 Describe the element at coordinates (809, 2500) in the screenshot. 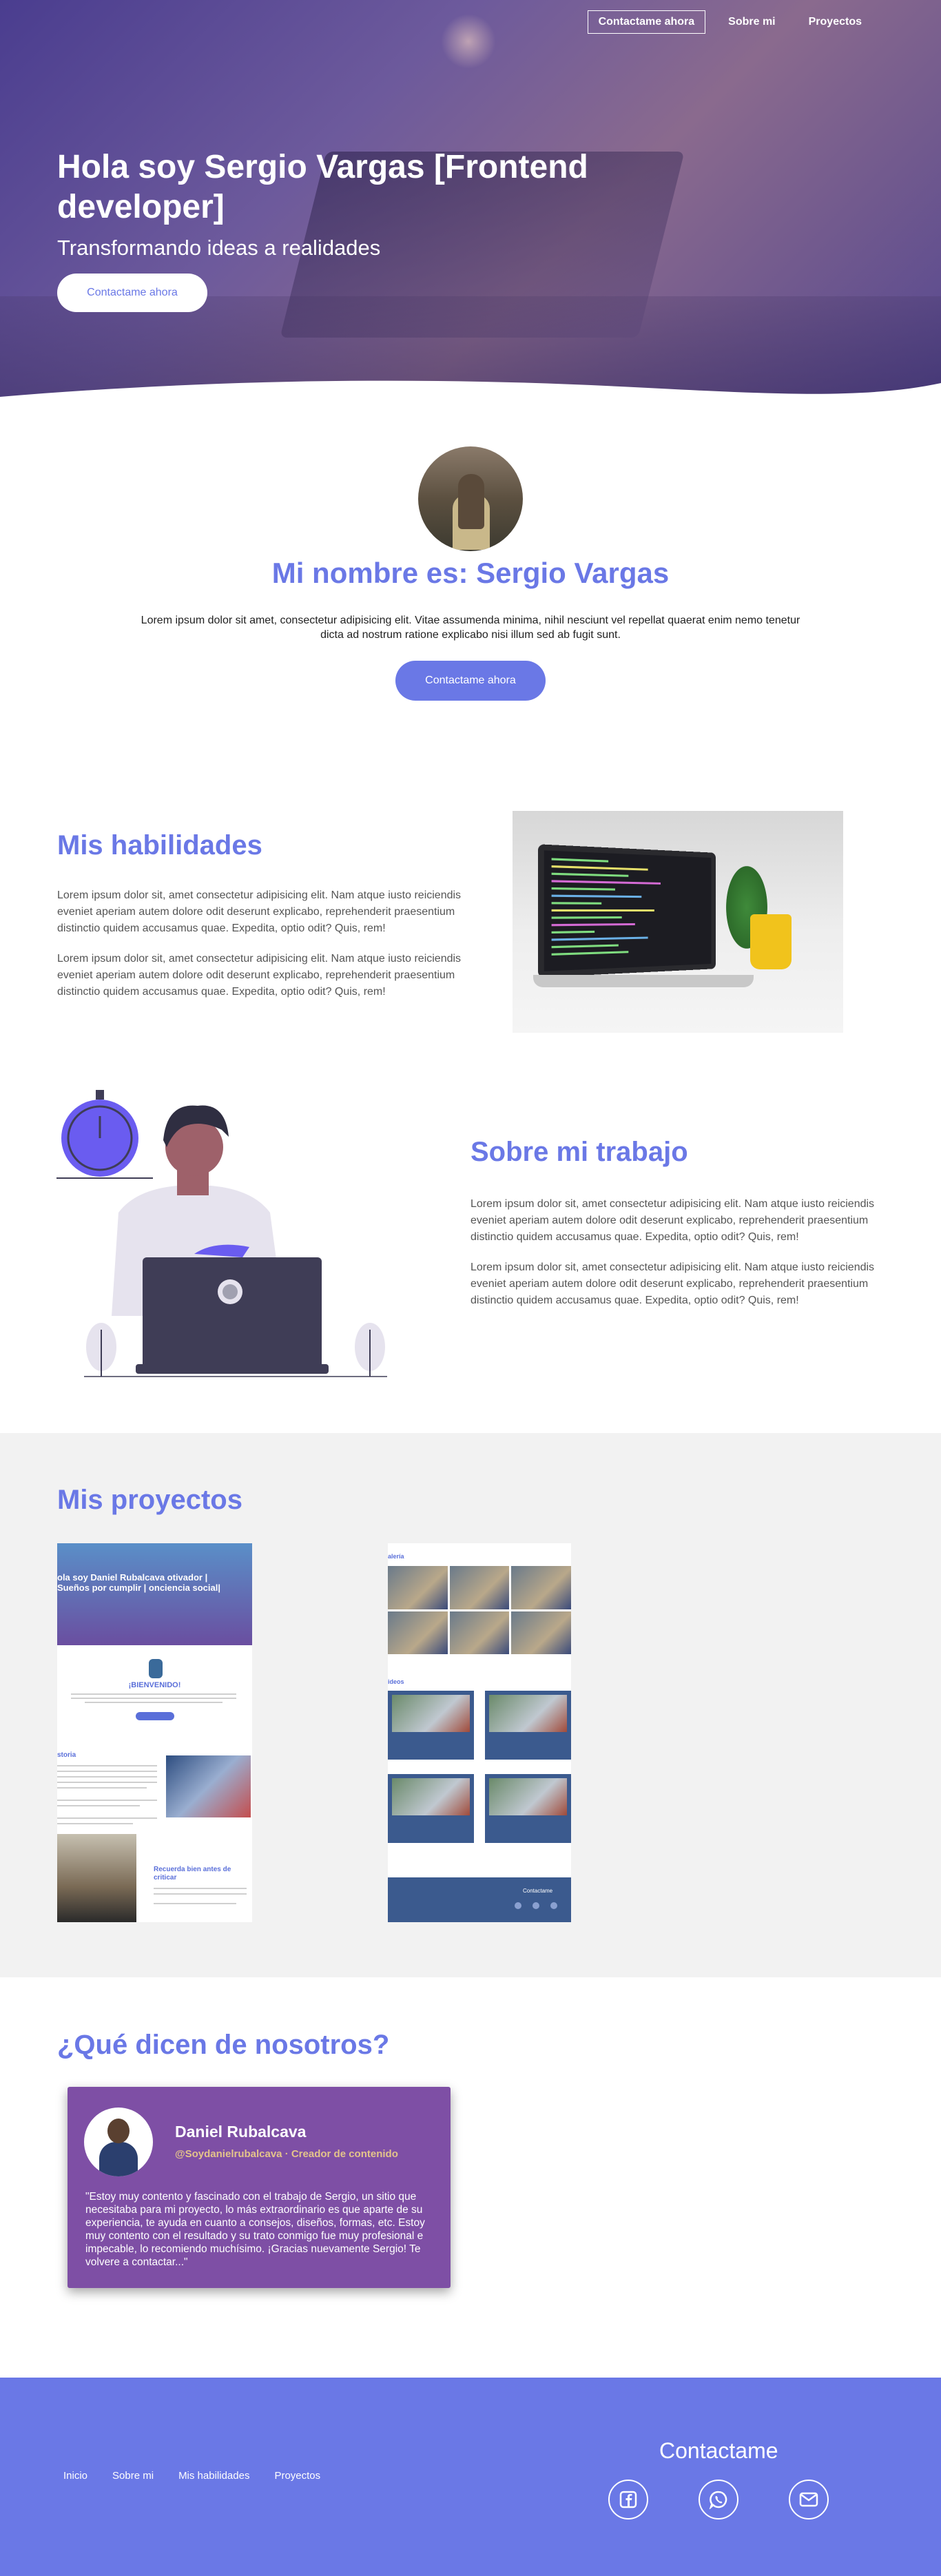

I see `mail-icon` at that location.